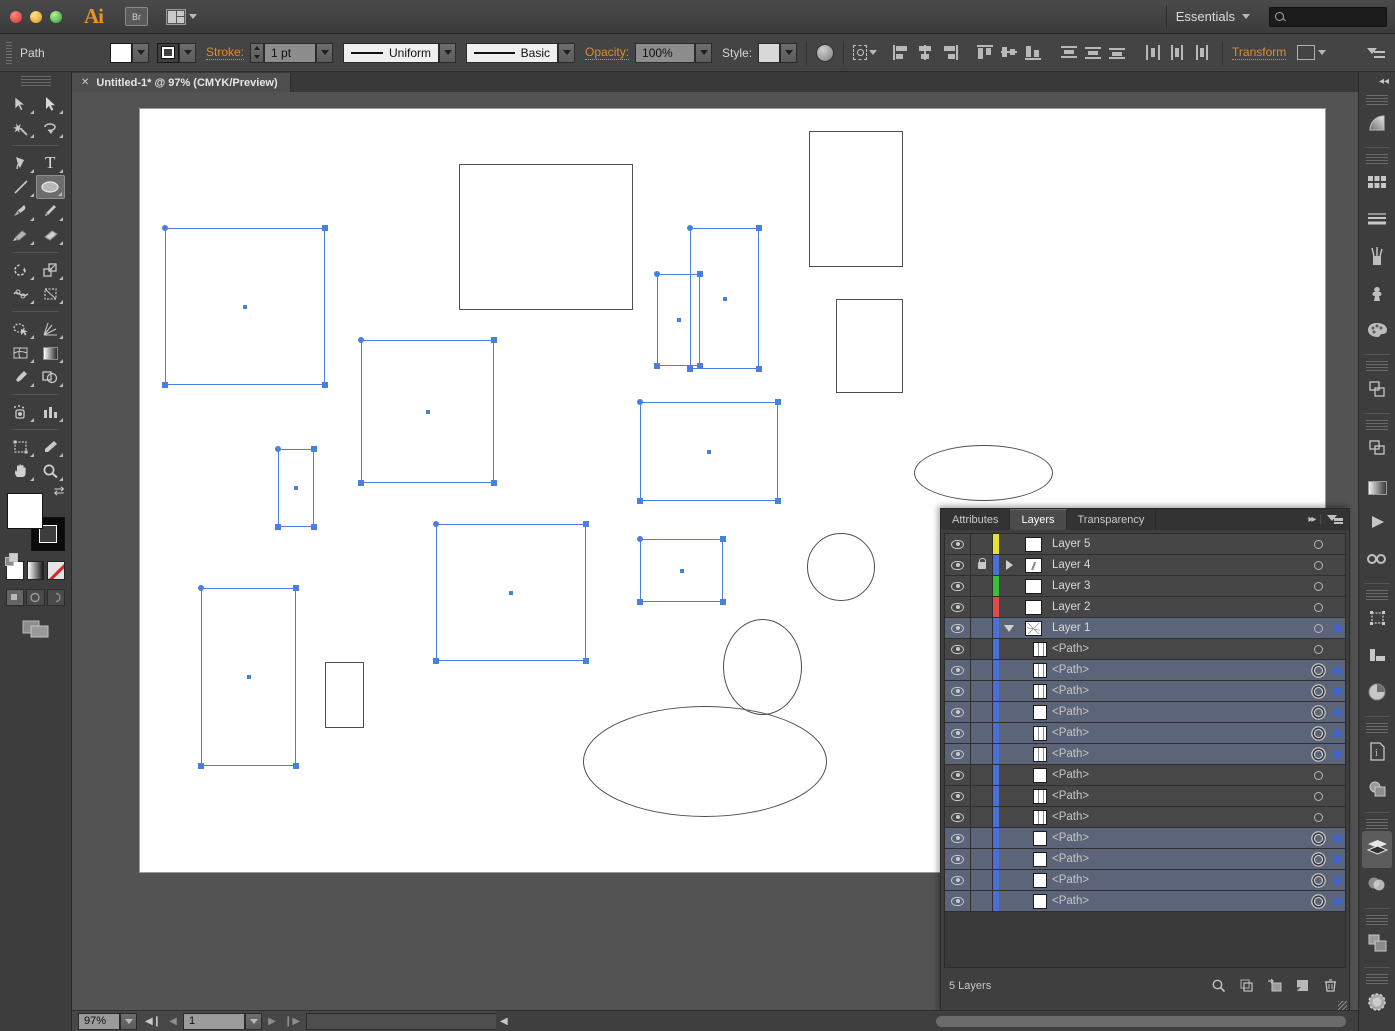 The image size is (1395, 1031). What do you see at coordinates (214, 1021) in the screenshot?
I see `artboard-number-input: 1` at bounding box center [214, 1021].